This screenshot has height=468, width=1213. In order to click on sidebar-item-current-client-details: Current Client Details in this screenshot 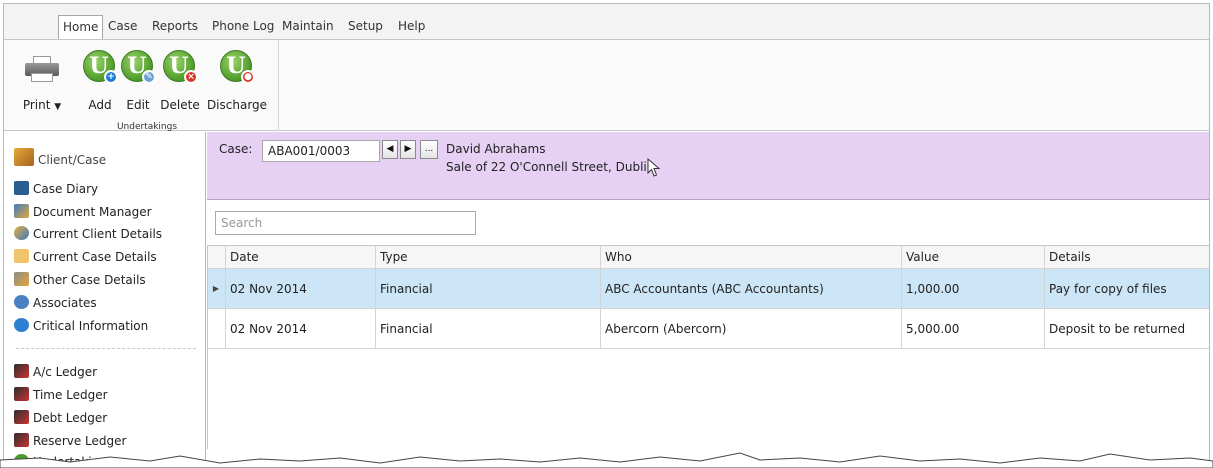, I will do `click(88, 234)`.